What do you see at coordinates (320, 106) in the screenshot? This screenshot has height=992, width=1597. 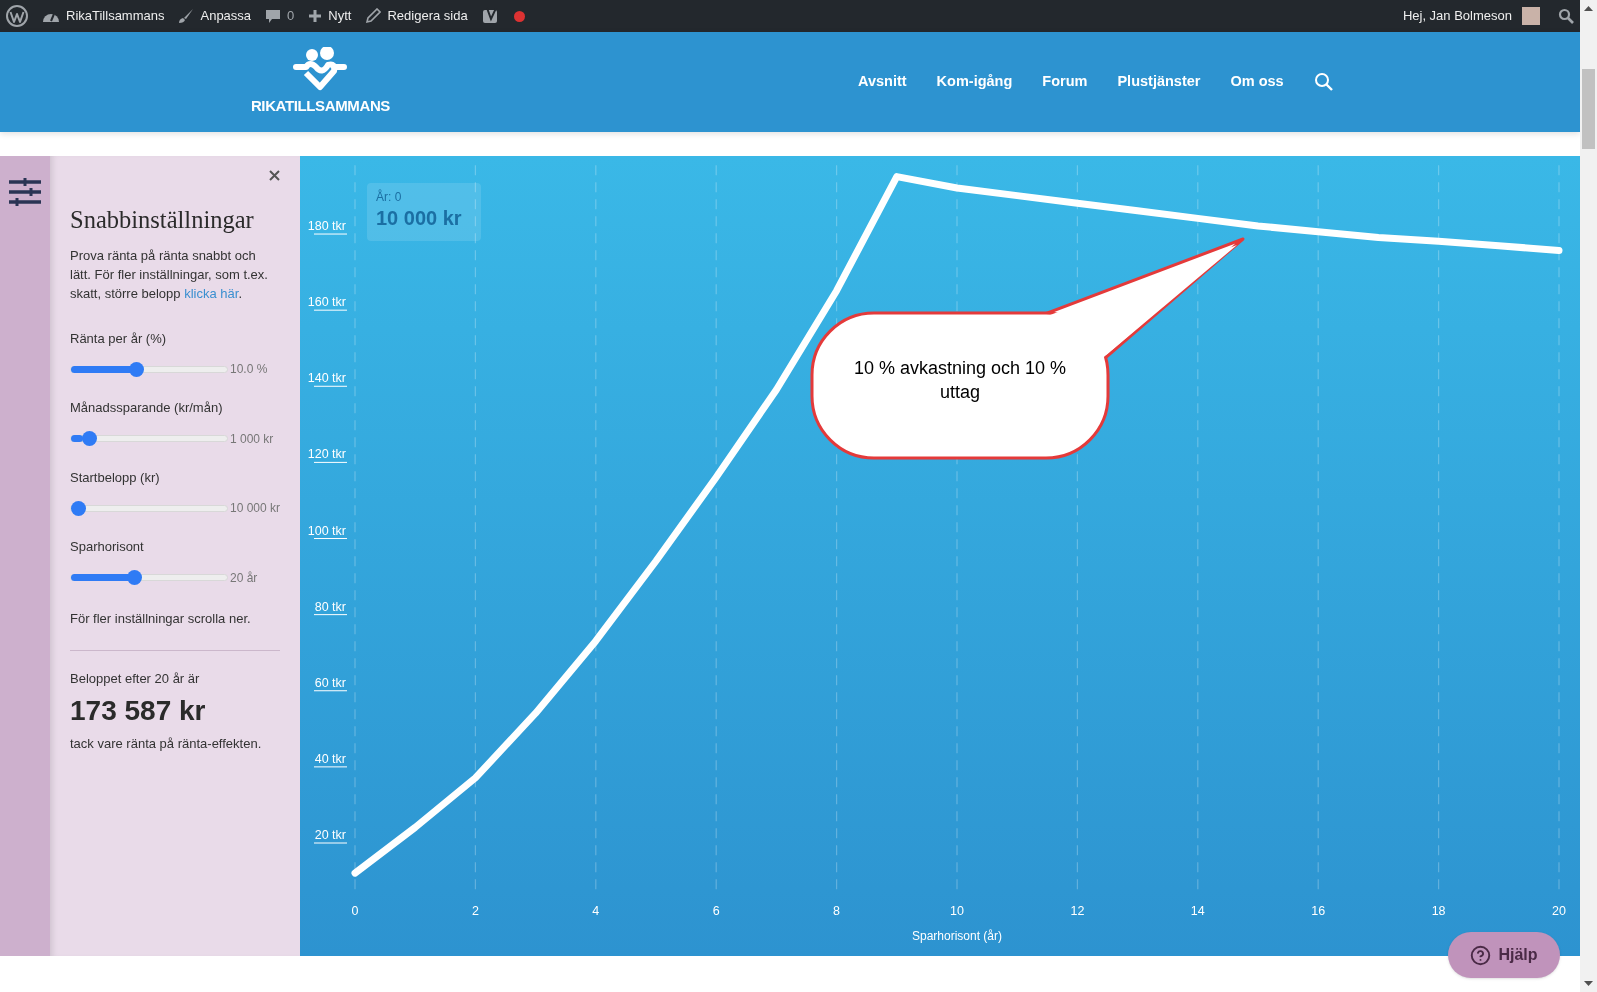 I see `logo-text: RIKATILLSAMMANS` at bounding box center [320, 106].